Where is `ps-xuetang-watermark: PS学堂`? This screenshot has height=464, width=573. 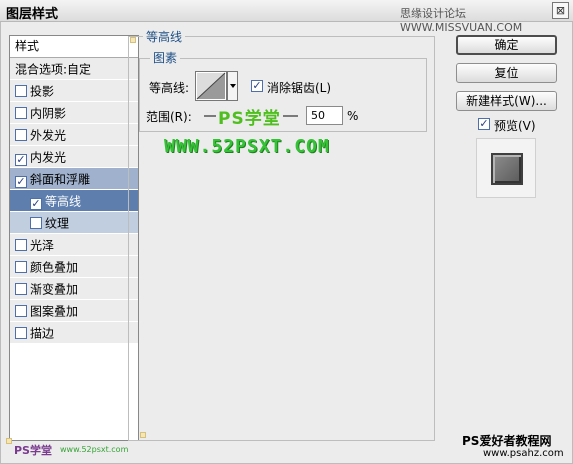 ps-xuetang-watermark: PS学堂 is located at coordinates (249, 116).